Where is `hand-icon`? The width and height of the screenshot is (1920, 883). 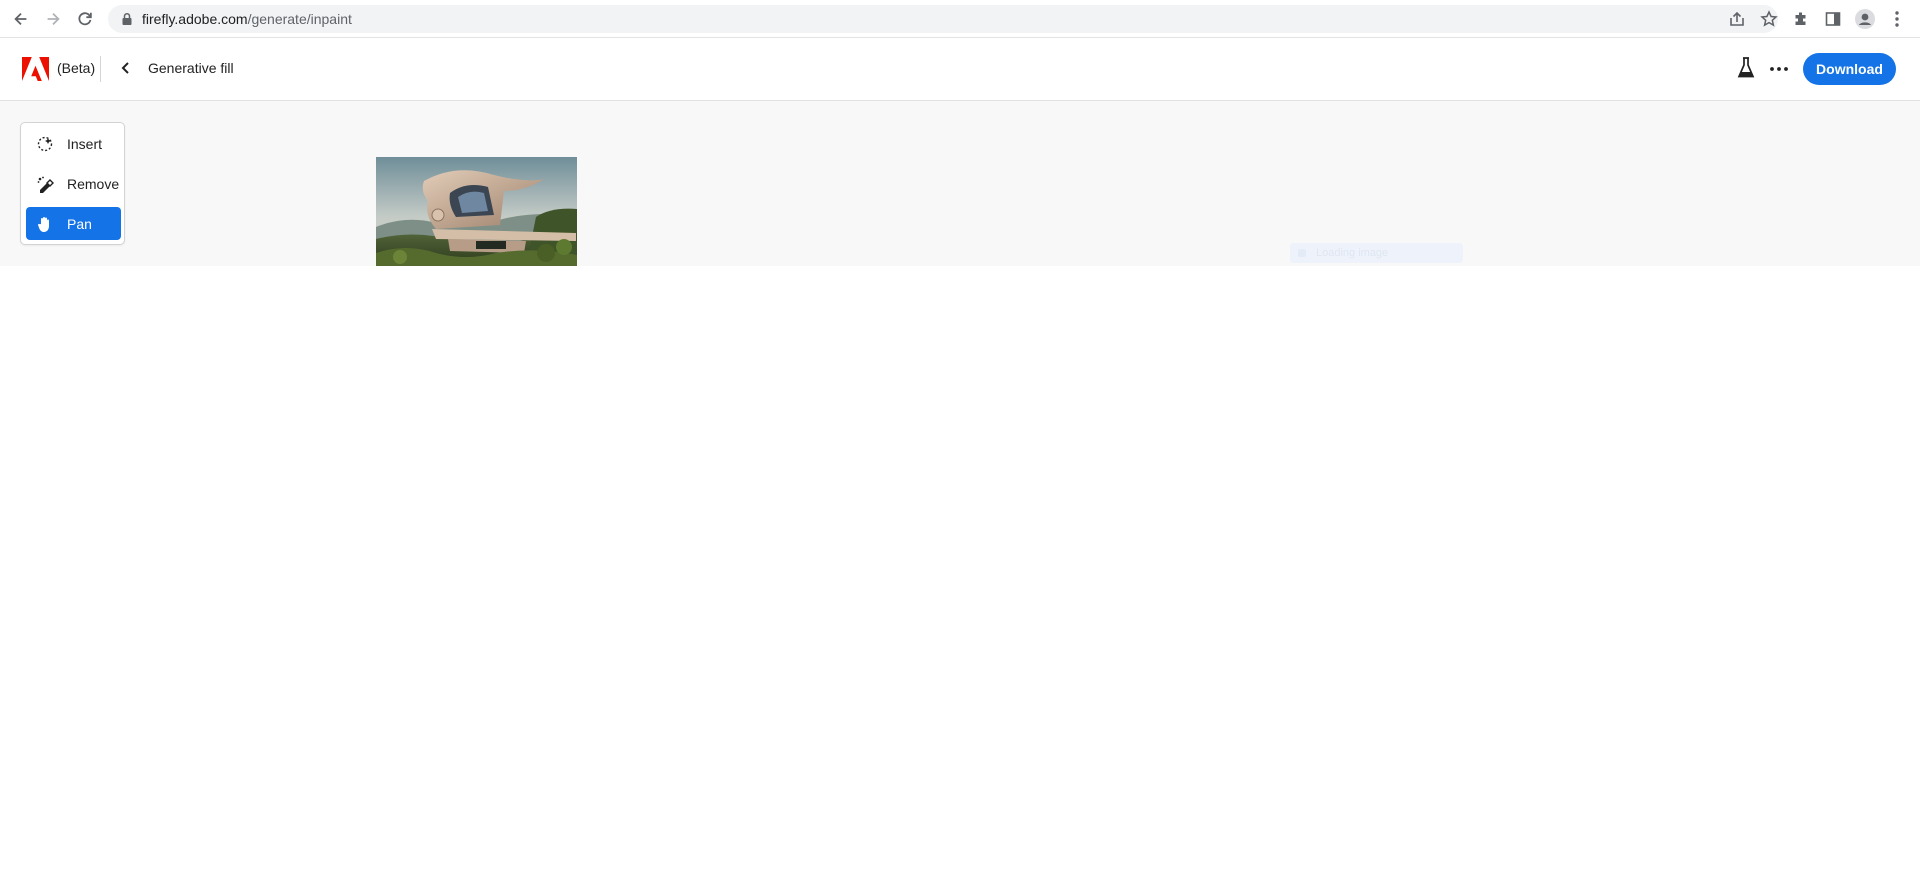 hand-icon is located at coordinates (45, 224).